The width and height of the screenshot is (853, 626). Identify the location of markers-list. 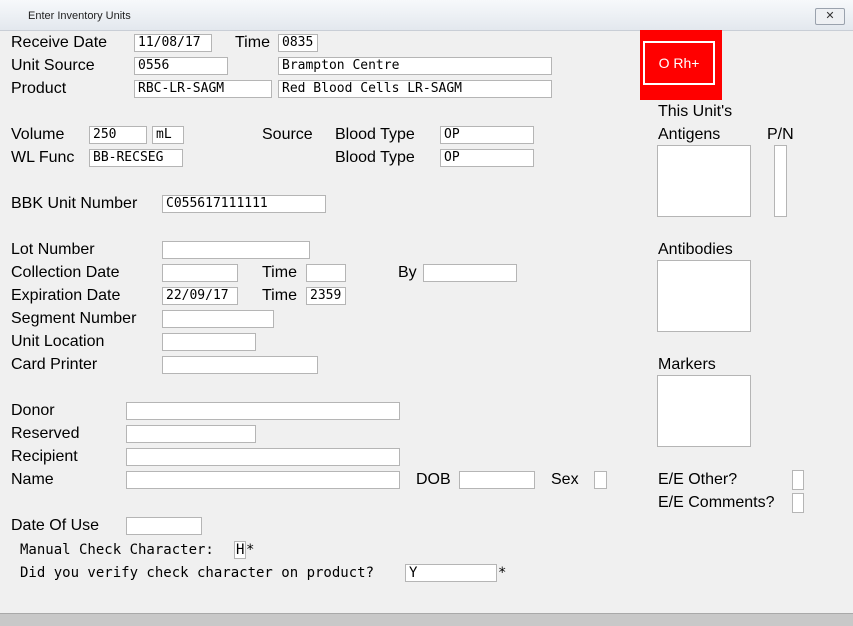
(704, 411).